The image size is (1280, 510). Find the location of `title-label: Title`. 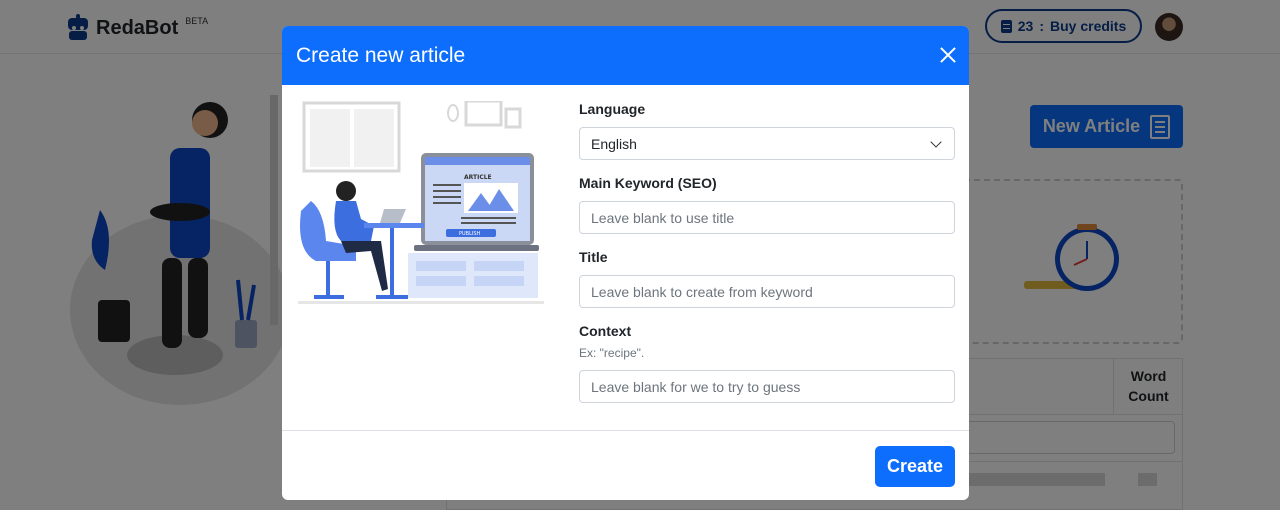

title-label: Title is located at coordinates (593, 257).